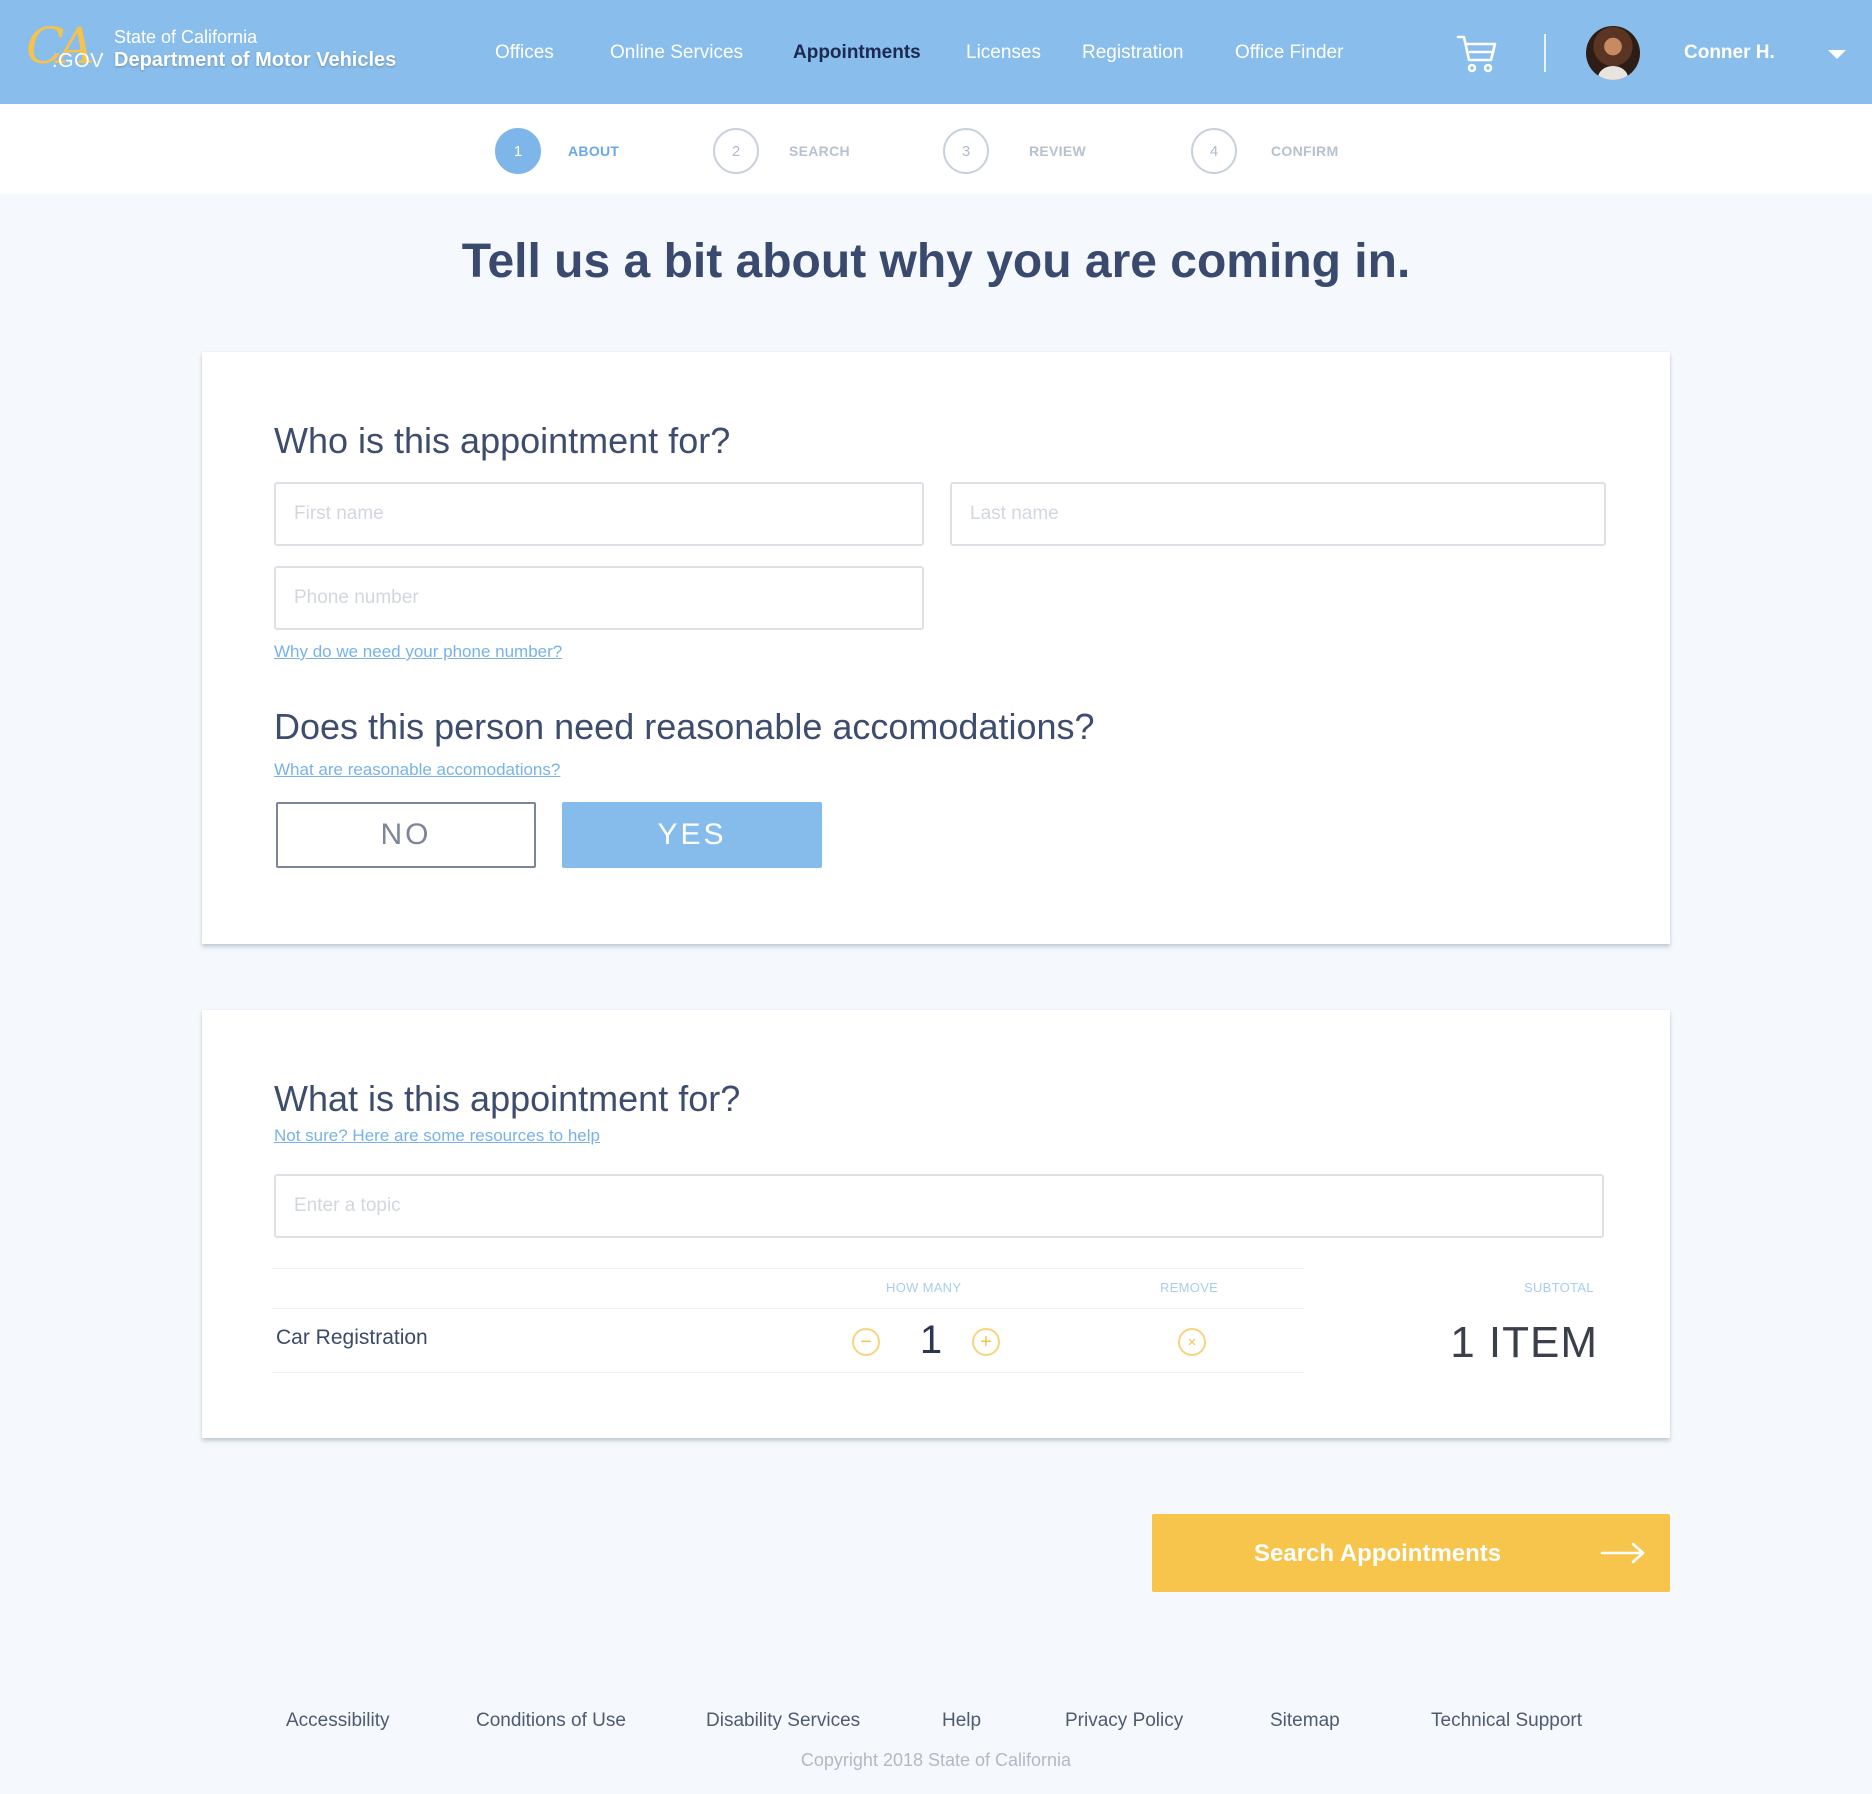 This screenshot has height=1794, width=1872. What do you see at coordinates (692, 835) in the screenshot?
I see `yes-button: YES` at bounding box center [692, 835].